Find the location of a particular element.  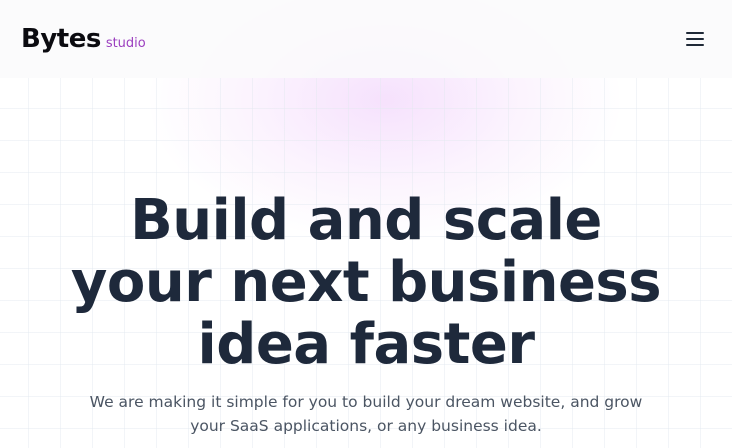

brand-logo-link: Bytes studio is located at coordinates (83, 39).